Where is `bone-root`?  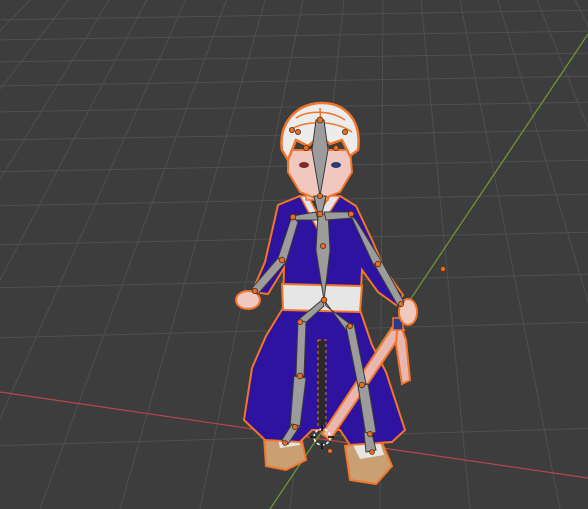
bone-root is located at coordinates (322, 383).